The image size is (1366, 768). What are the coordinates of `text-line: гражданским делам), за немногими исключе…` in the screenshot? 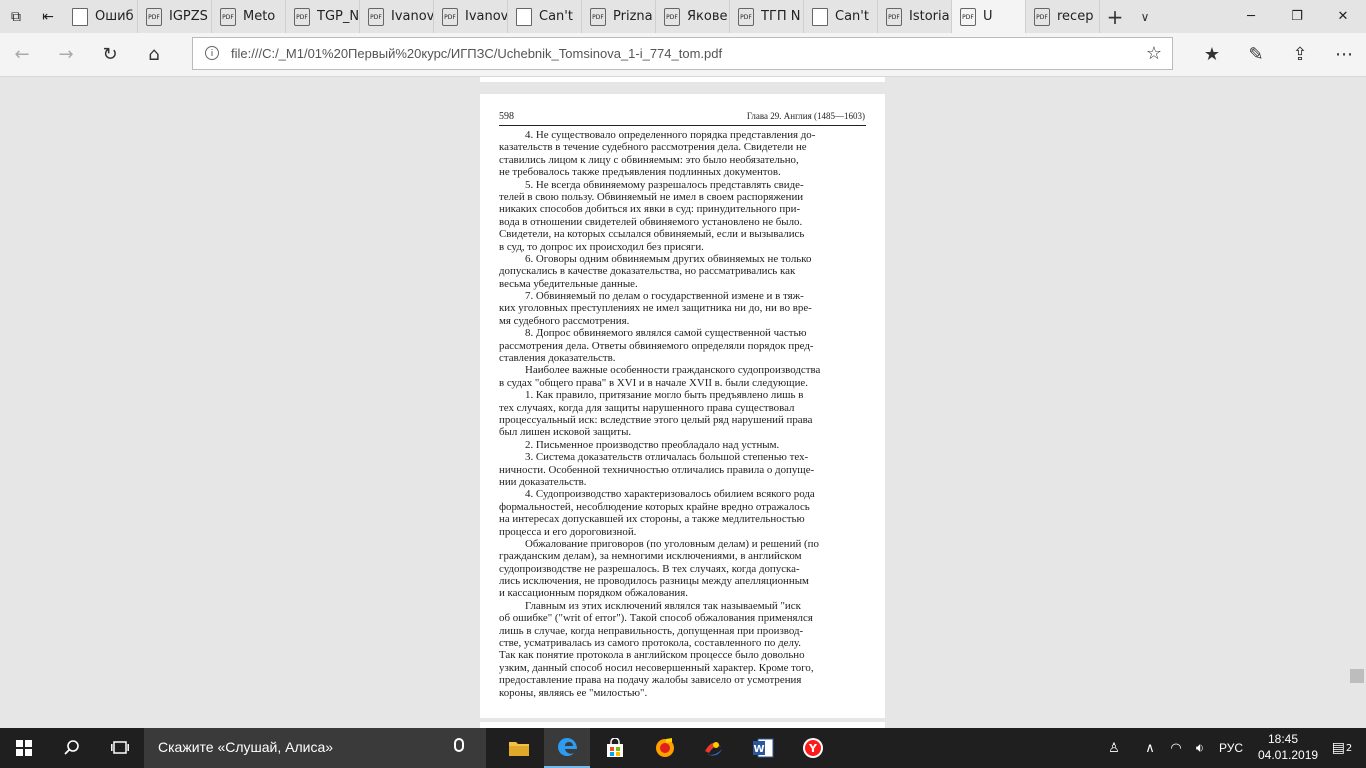 It's located at (650, 556).